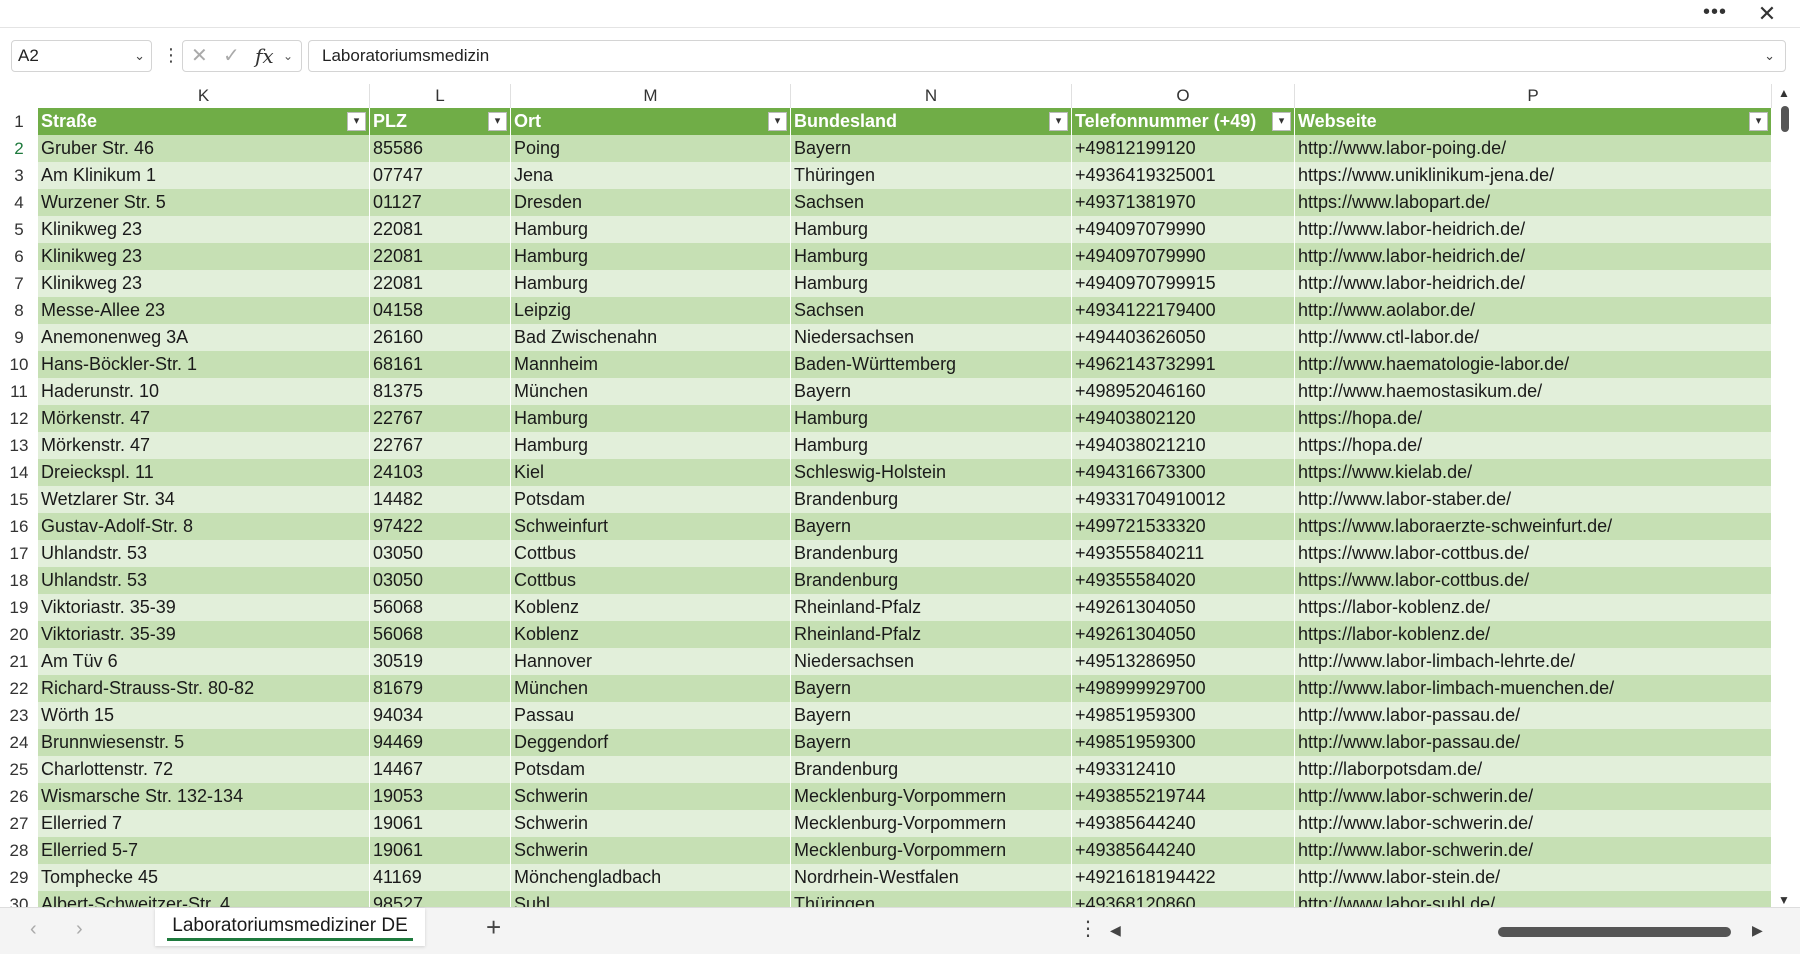 The height and width of the screenshot is (954, 1800). I want to click on table-cell-plz: 24103, so click(440, 472).